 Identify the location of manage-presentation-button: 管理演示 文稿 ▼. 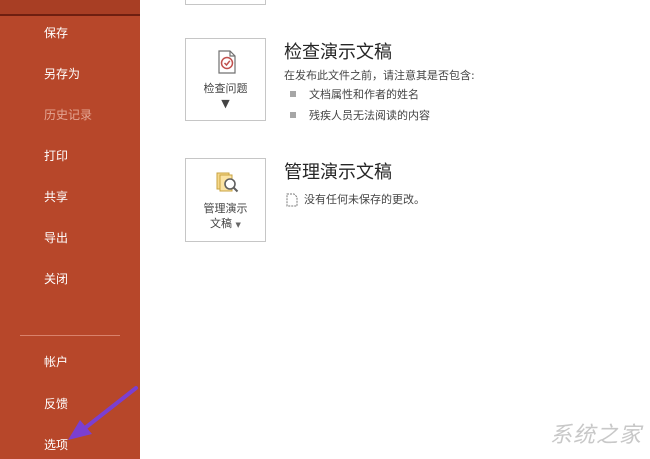
(225, 200).